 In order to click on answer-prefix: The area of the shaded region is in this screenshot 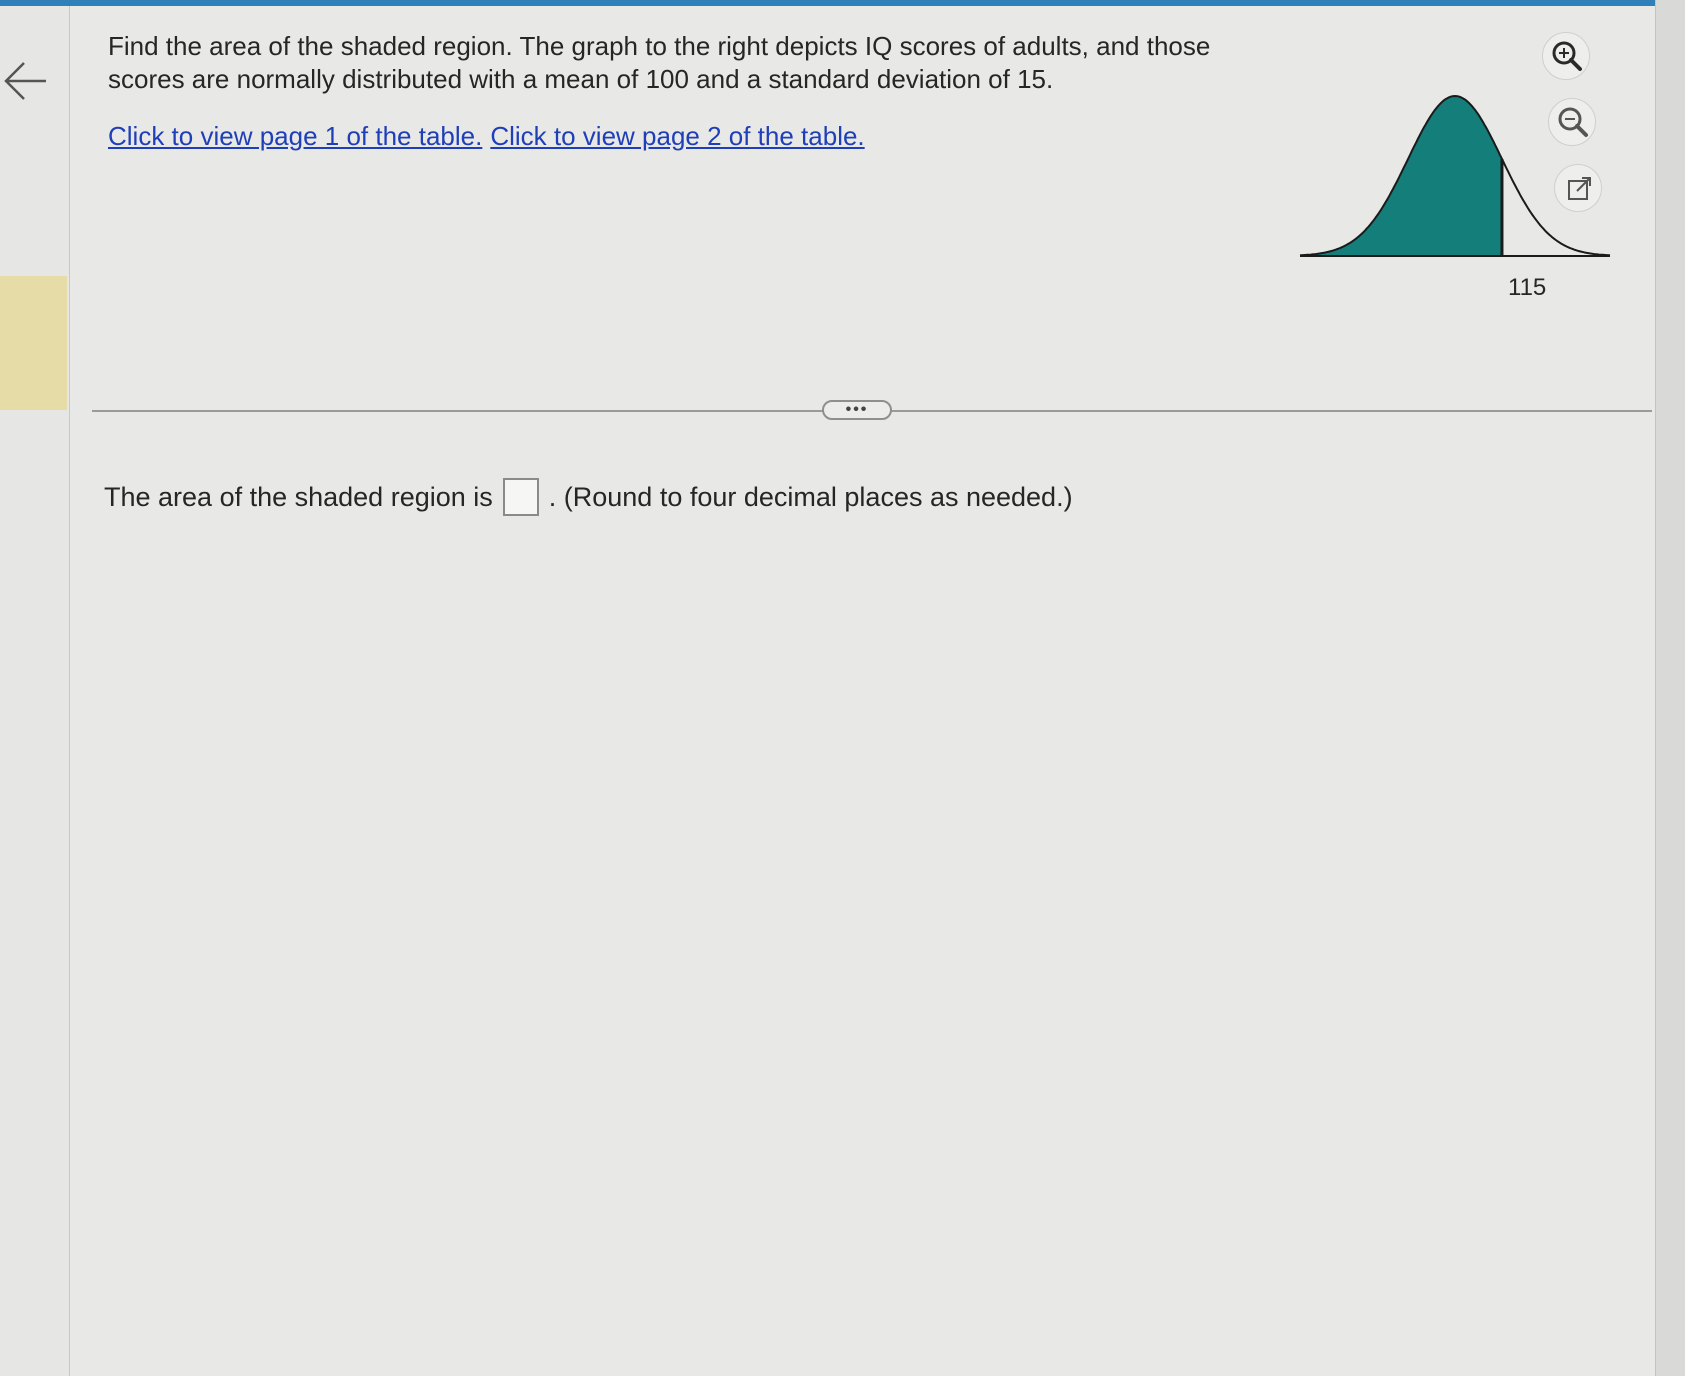, I will do `click(298, 497)`.